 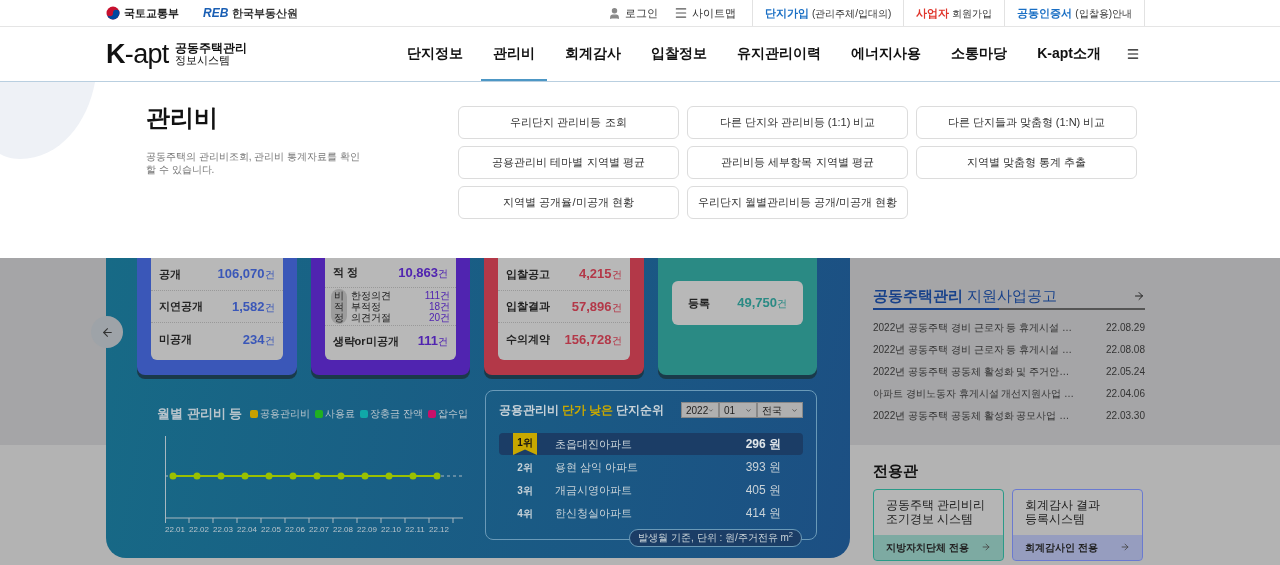 What do you see at coordinates (651, 467) in the screenshot?
I see `ranking-row: 2위 용현 삼익 아파트 393 원` at bounding box center [651, 467].